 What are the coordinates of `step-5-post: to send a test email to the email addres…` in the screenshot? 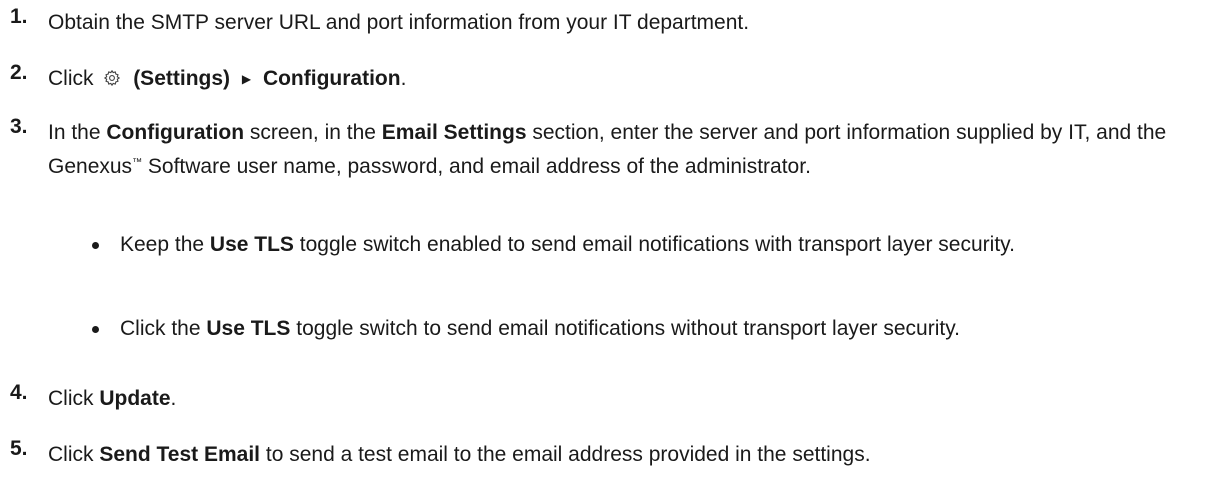 It's located at (568, 454).